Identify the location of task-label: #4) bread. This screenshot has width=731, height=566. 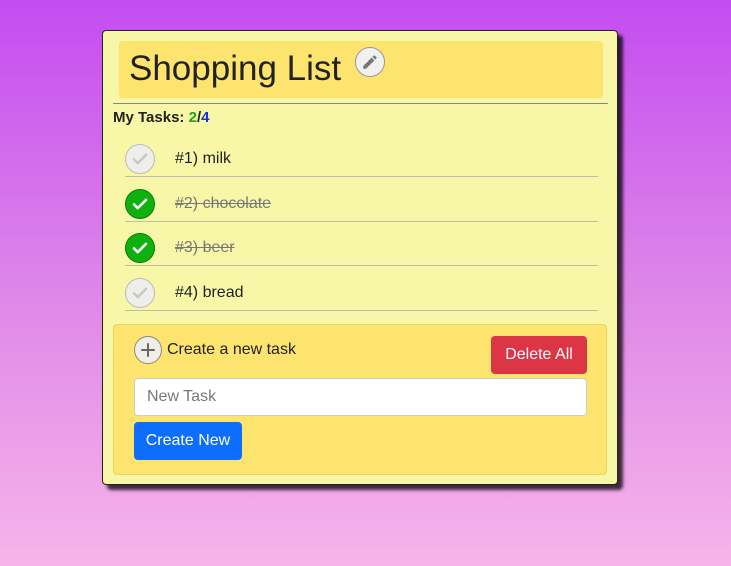
(209, 293).